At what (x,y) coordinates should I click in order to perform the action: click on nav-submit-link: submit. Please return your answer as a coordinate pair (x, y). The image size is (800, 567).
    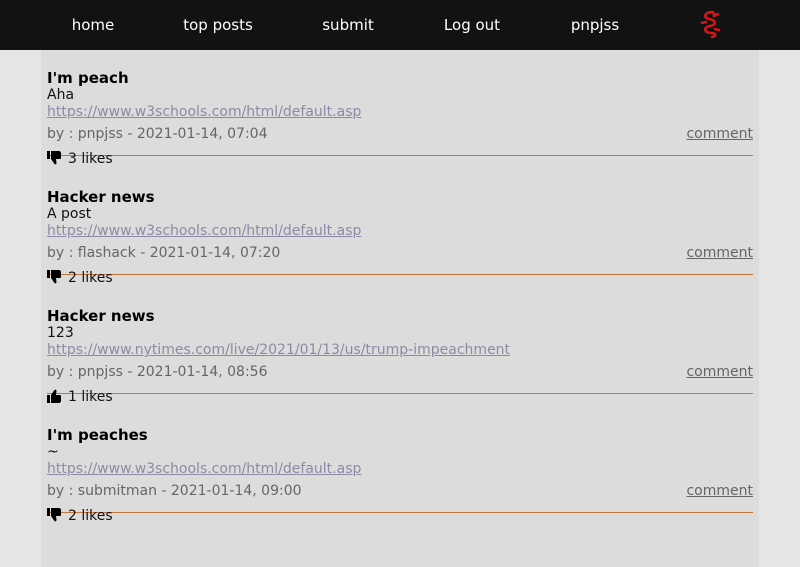
    Looking at the image, I should click on (348, 25).